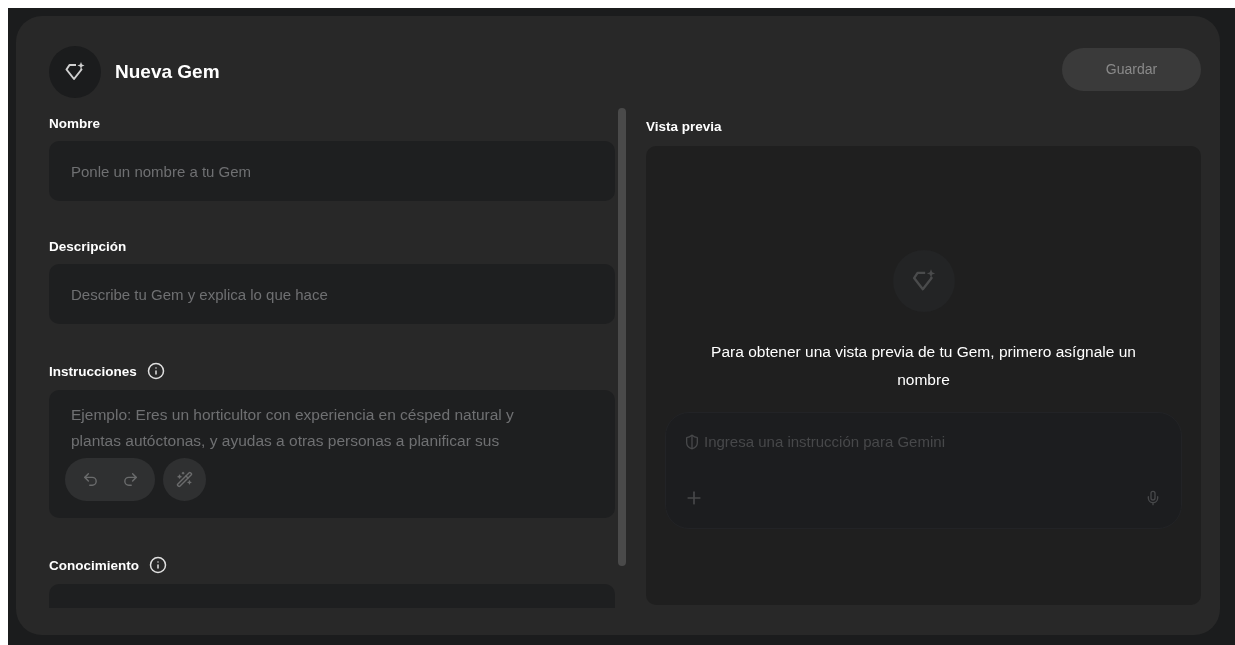 Image resolution: width=1235 pixels, height=645 pixels. Describe the element at coordinates (93, 371) in the screenshot. I see `field-label: Instrucciones` at that location.